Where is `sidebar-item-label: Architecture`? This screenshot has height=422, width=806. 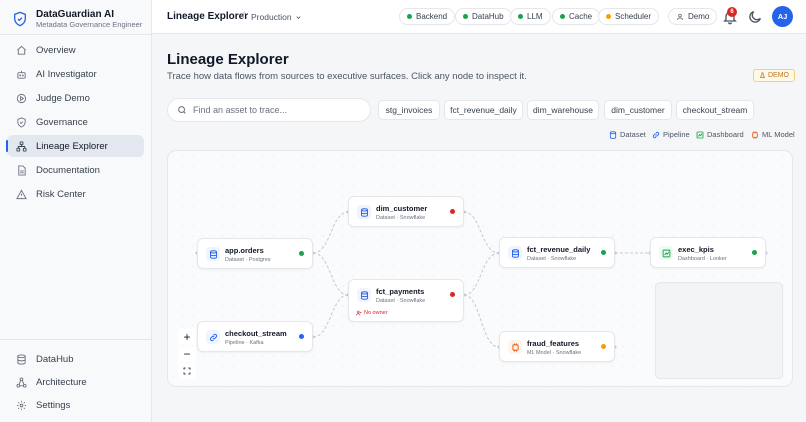
sidebar-item-label: Architecture is located at coordinates (61, 382).